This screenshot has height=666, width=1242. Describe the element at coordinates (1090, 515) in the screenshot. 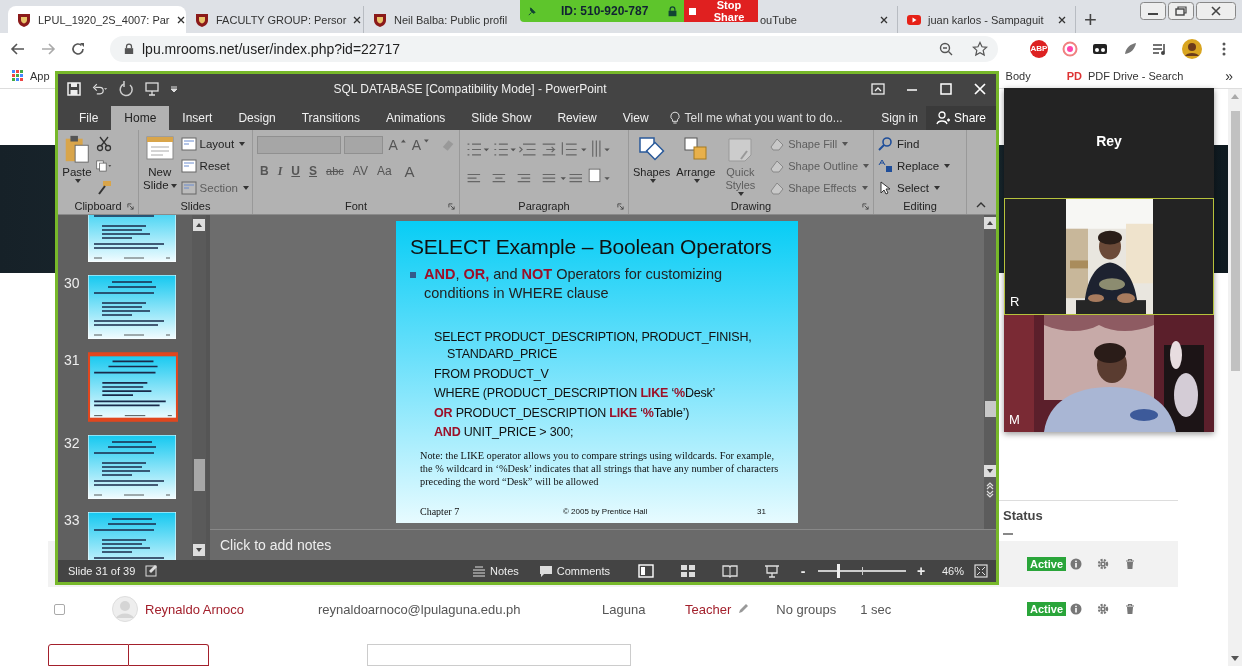

I see `column-header: Status` at that location.